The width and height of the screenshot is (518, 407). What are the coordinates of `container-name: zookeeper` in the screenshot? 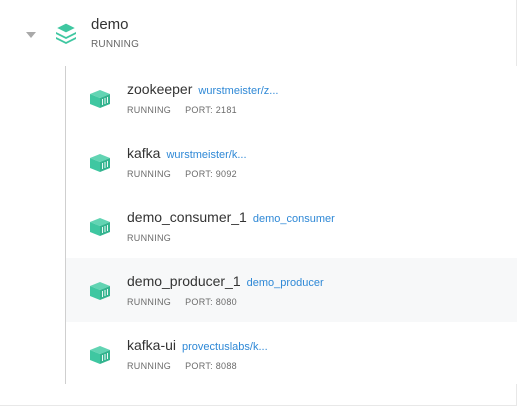 It's located at (160, 89).